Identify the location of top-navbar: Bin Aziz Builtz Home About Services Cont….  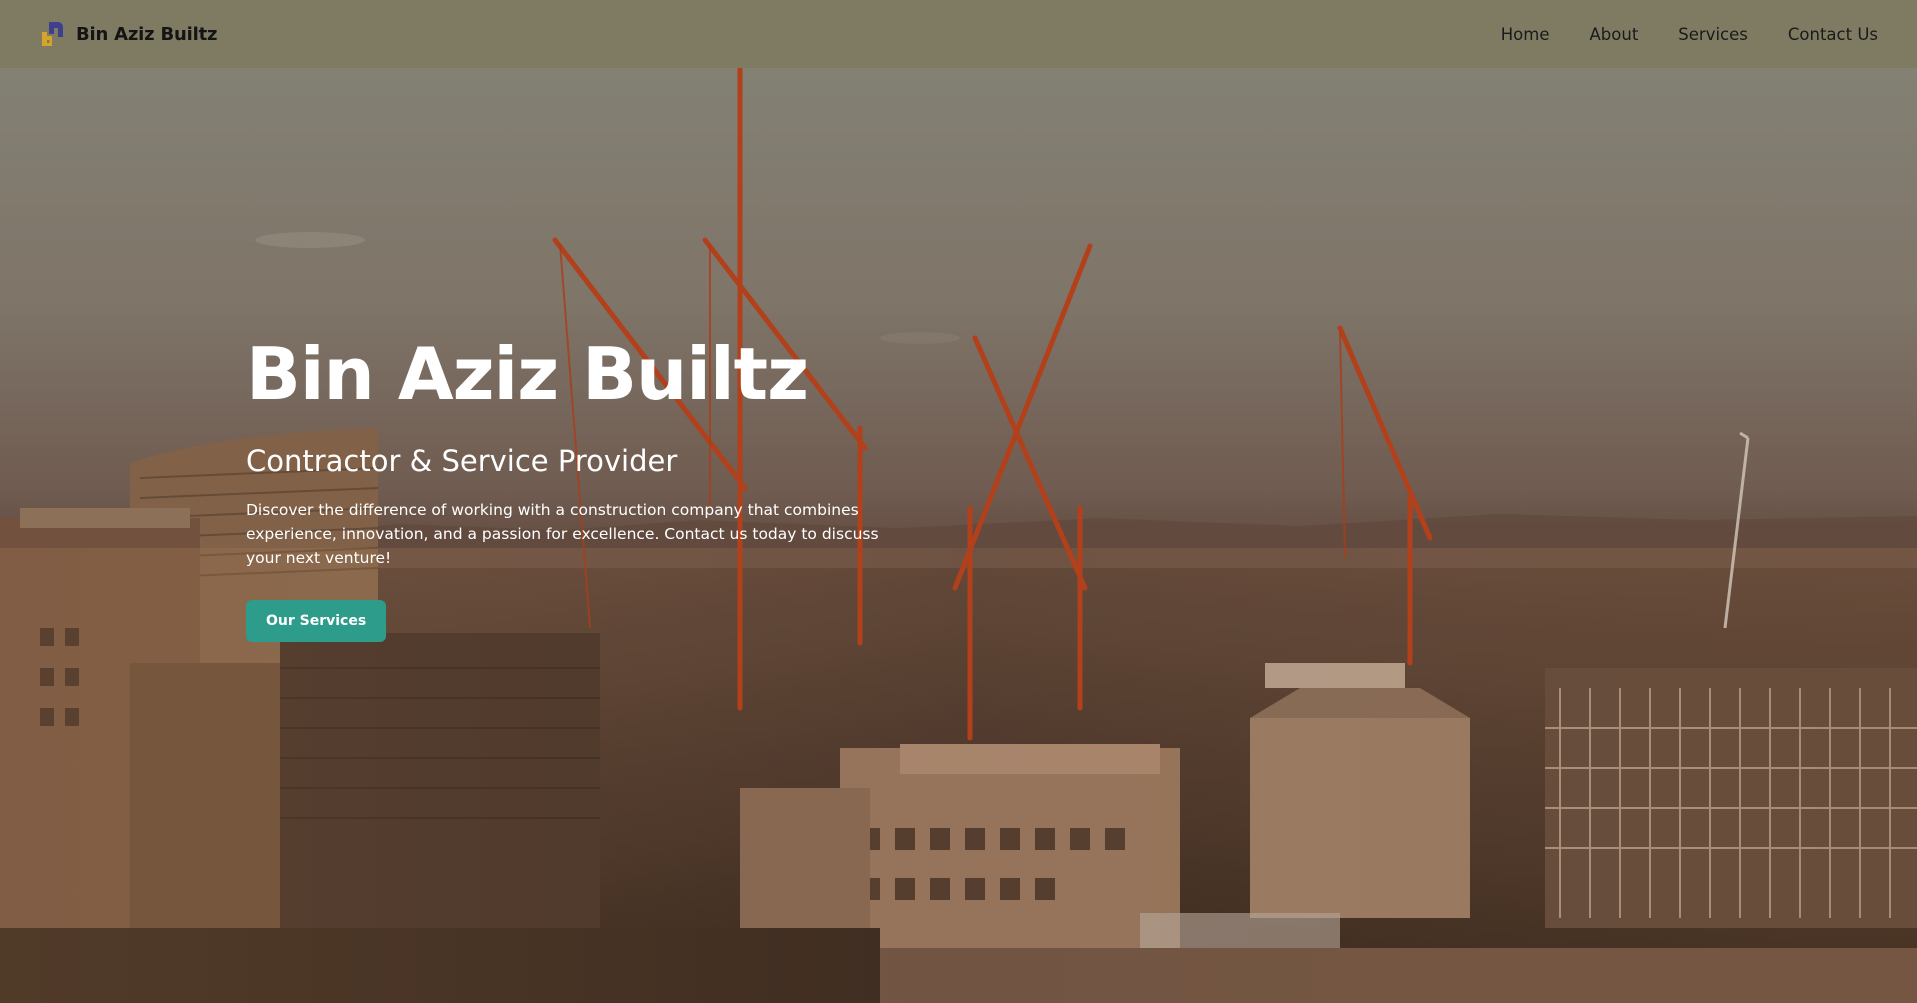
(958, 34).